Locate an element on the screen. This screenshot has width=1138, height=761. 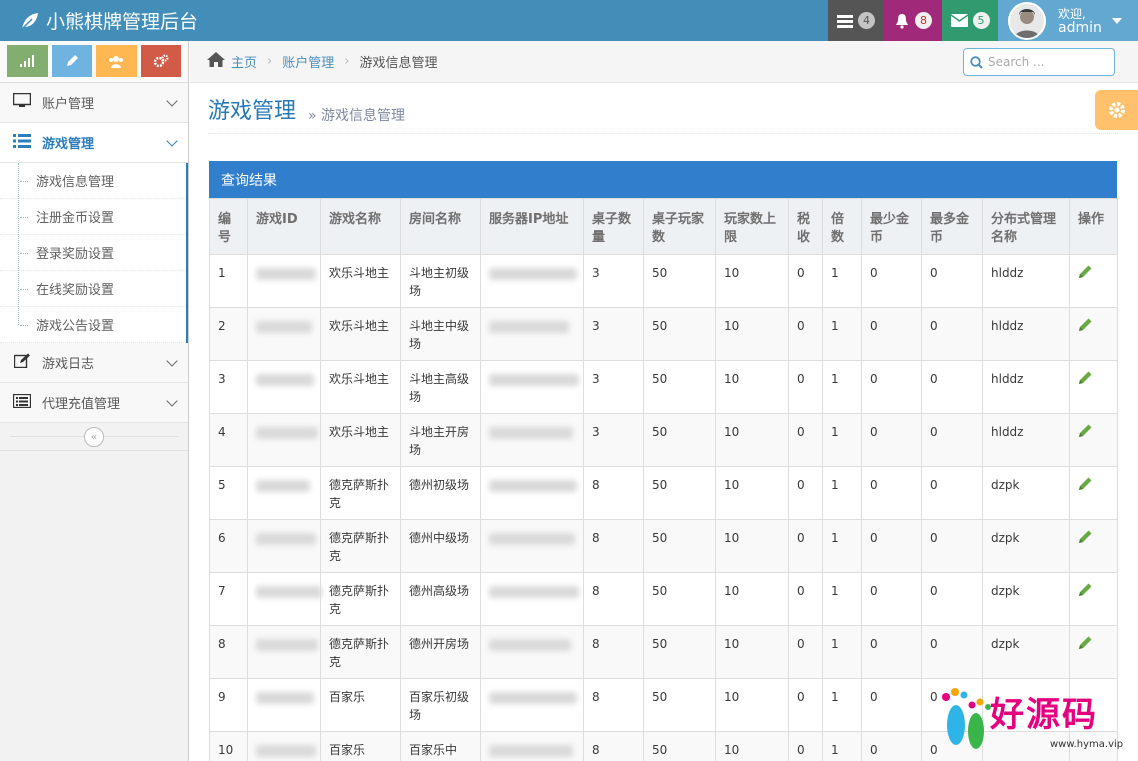
user-menu: 欢迎, admin is located at coordinates (1068, 20).